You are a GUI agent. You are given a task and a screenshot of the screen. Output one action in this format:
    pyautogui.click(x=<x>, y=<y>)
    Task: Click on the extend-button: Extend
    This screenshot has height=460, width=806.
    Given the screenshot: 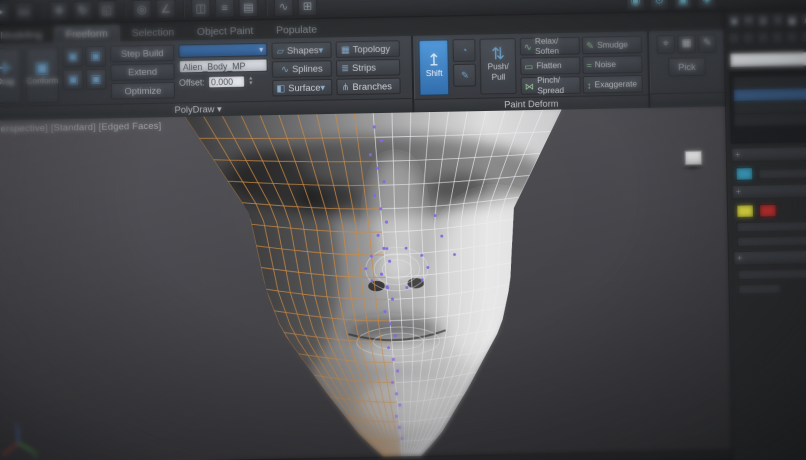 What is the action you would take?
    pyautogui.click(x=142, y=72)
    